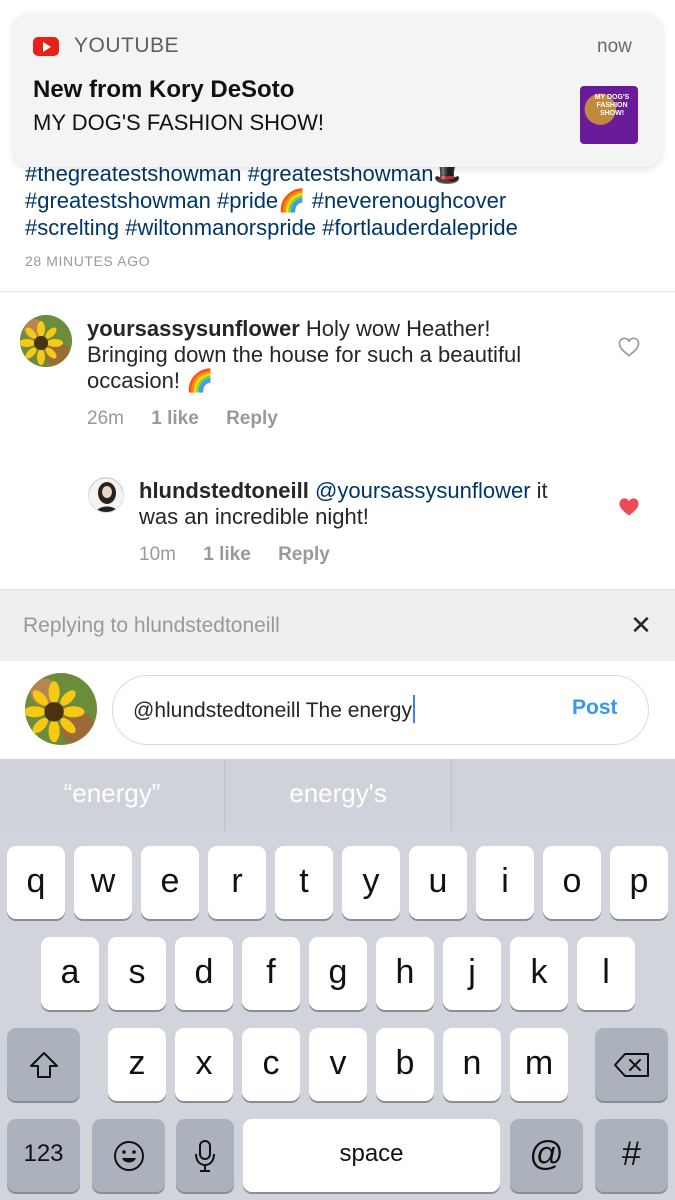 The image size is (675, 1200). What do you see at coordinates (371, 1155) in the screenshot?
I see `space-key: space` at bounding box center [371, 1155].